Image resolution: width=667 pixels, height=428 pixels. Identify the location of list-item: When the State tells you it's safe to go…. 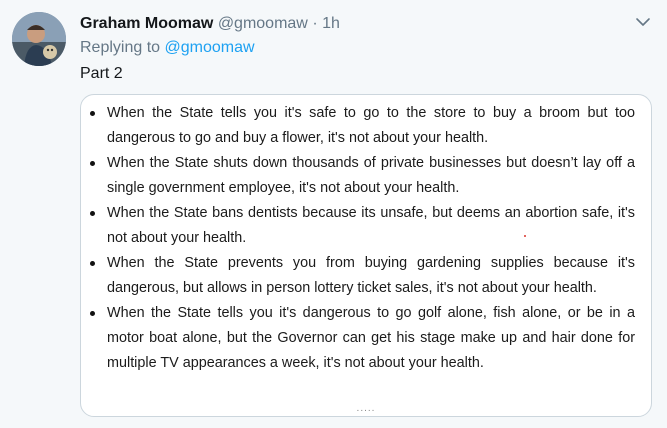
(366, 126).